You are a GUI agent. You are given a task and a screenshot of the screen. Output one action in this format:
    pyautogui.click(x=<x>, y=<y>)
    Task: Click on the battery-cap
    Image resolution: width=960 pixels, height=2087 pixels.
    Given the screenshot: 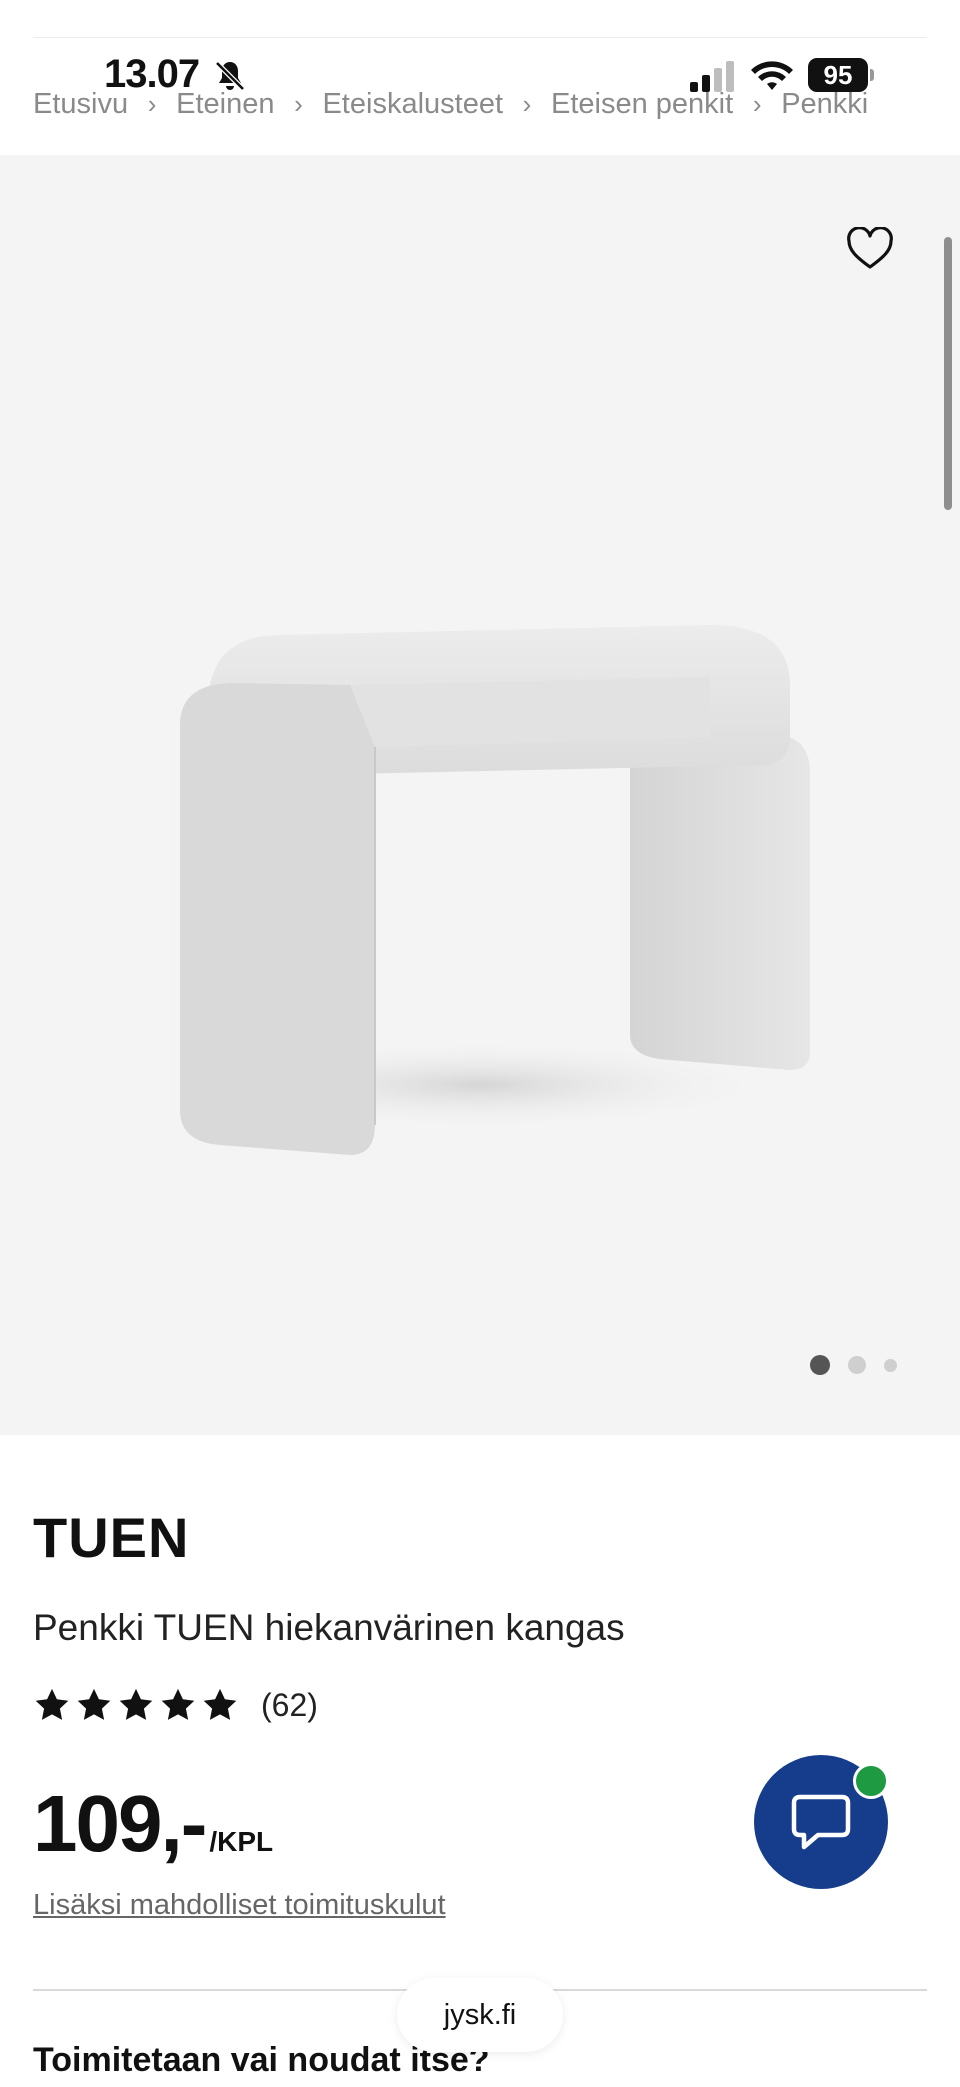 What is the action you would take?
    pyautogui.click(x=872, y=75)
    